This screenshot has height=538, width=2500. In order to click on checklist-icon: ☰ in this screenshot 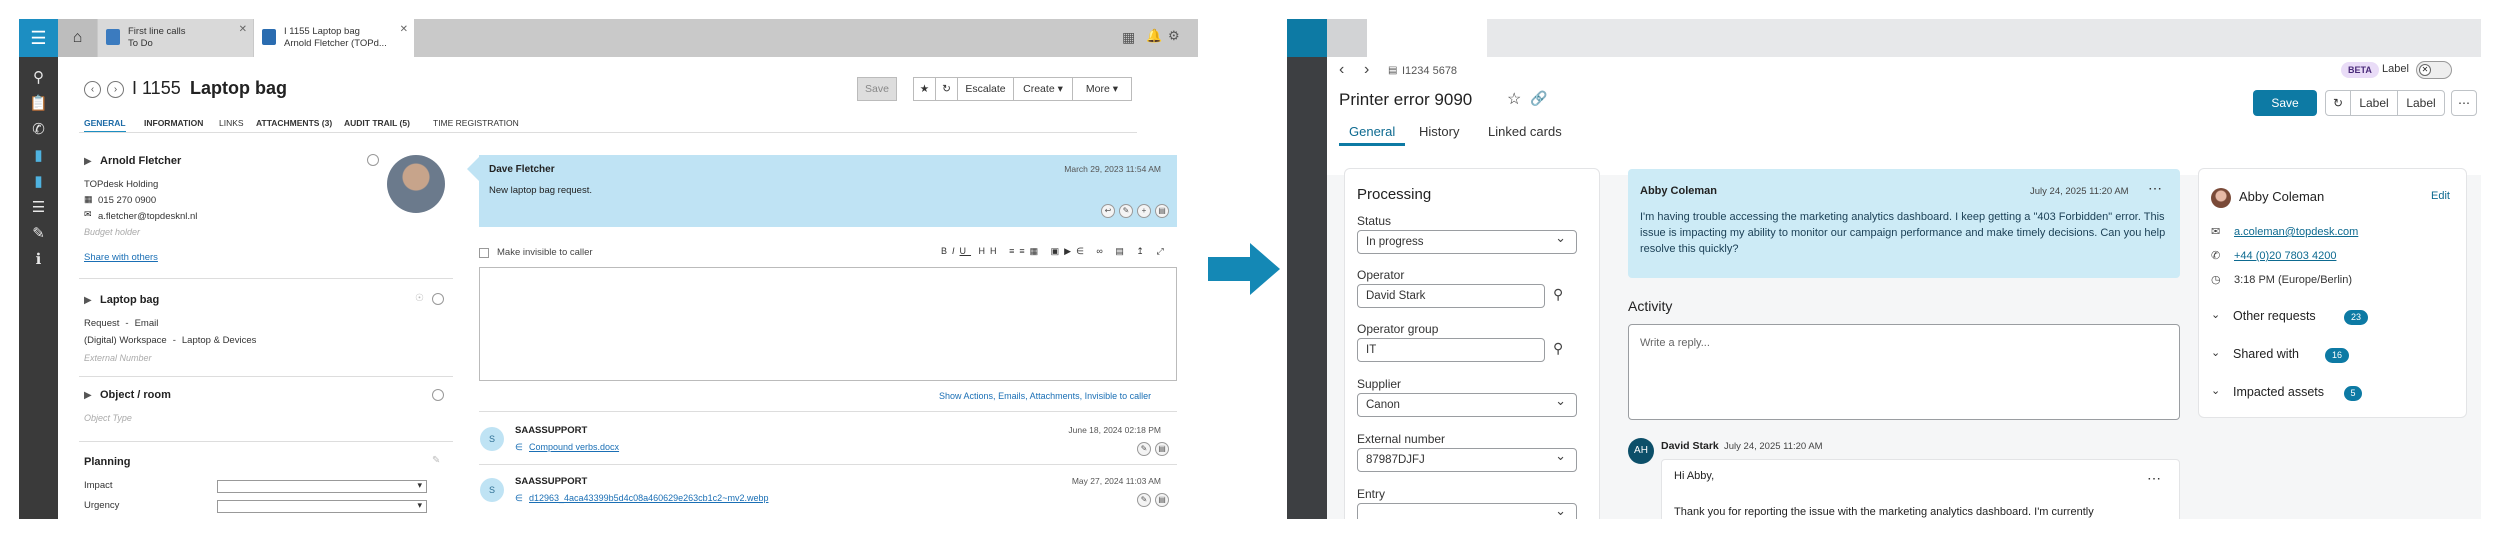, I will do `click(38, 208)`.